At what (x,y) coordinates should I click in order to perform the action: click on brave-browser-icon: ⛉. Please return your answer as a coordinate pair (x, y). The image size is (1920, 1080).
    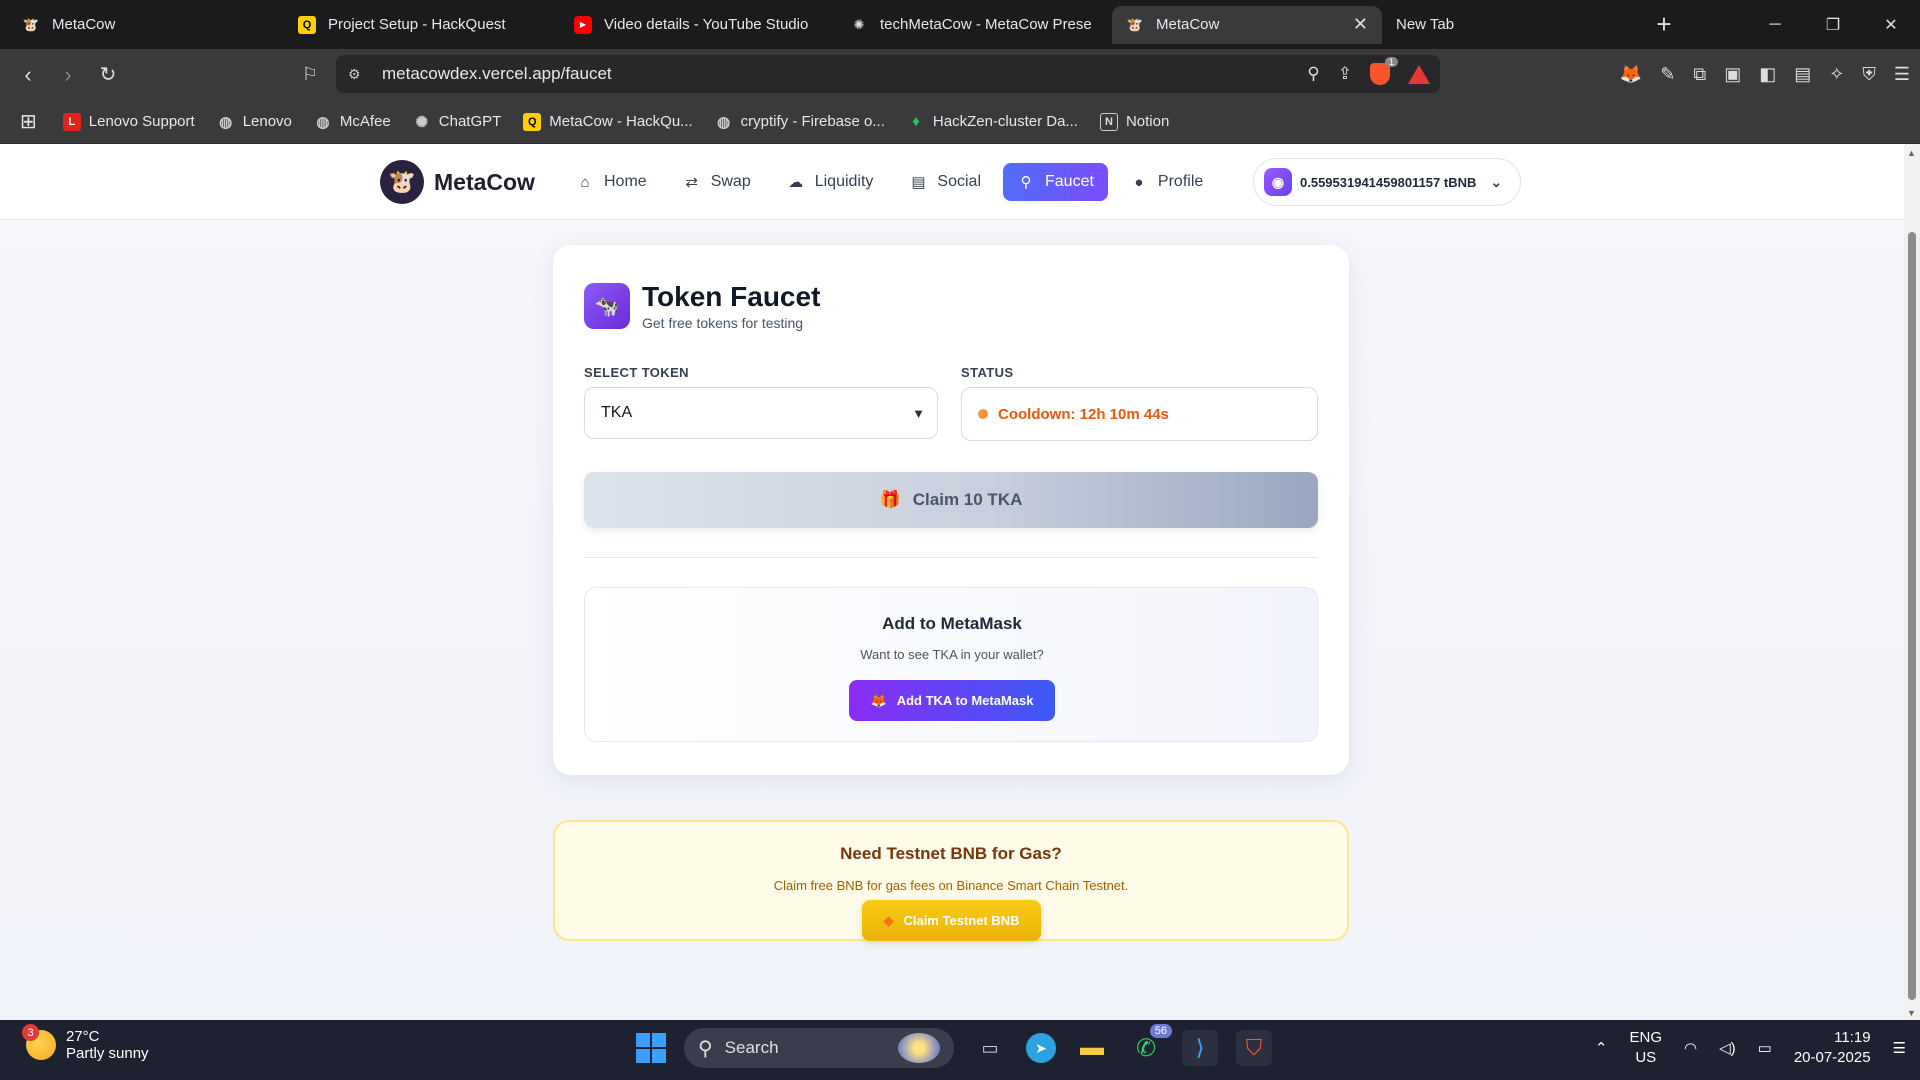
    Looking at the image, I should click on (1254, 1048).